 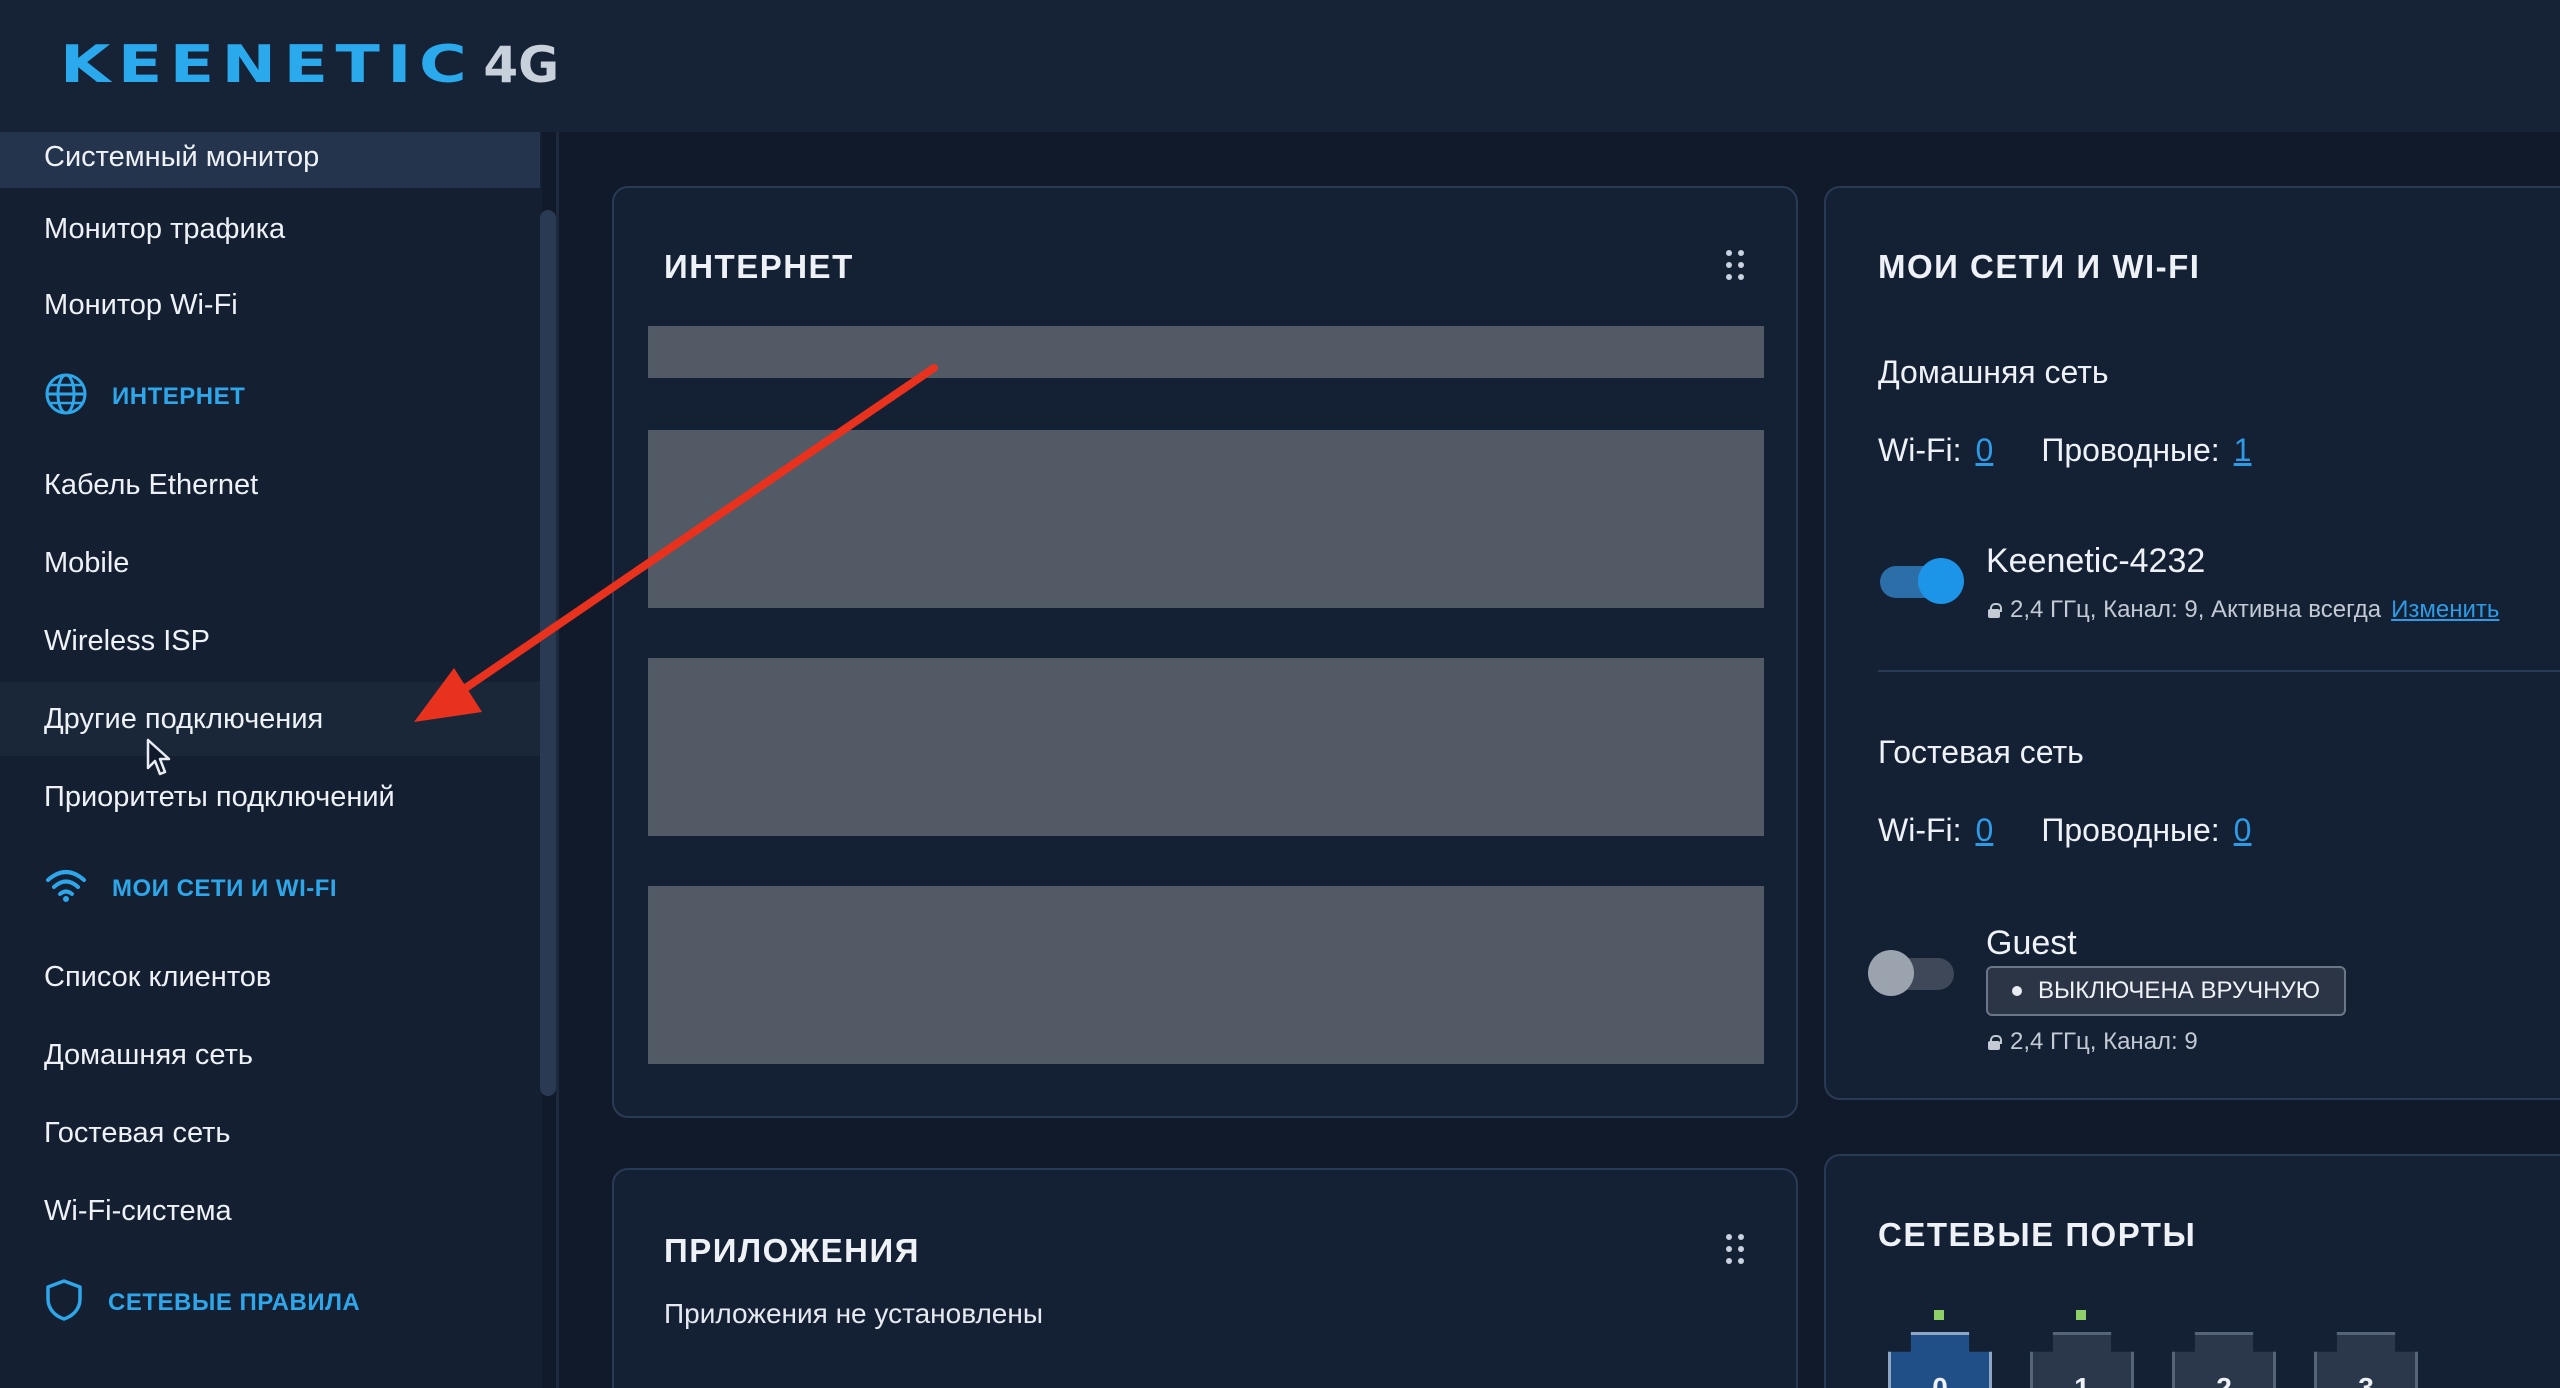 What do you see at coordinates (127, 640) in the screenshot?
I see `sidebar-item-label: Wireless ISP` at bounding box center [127, 640].